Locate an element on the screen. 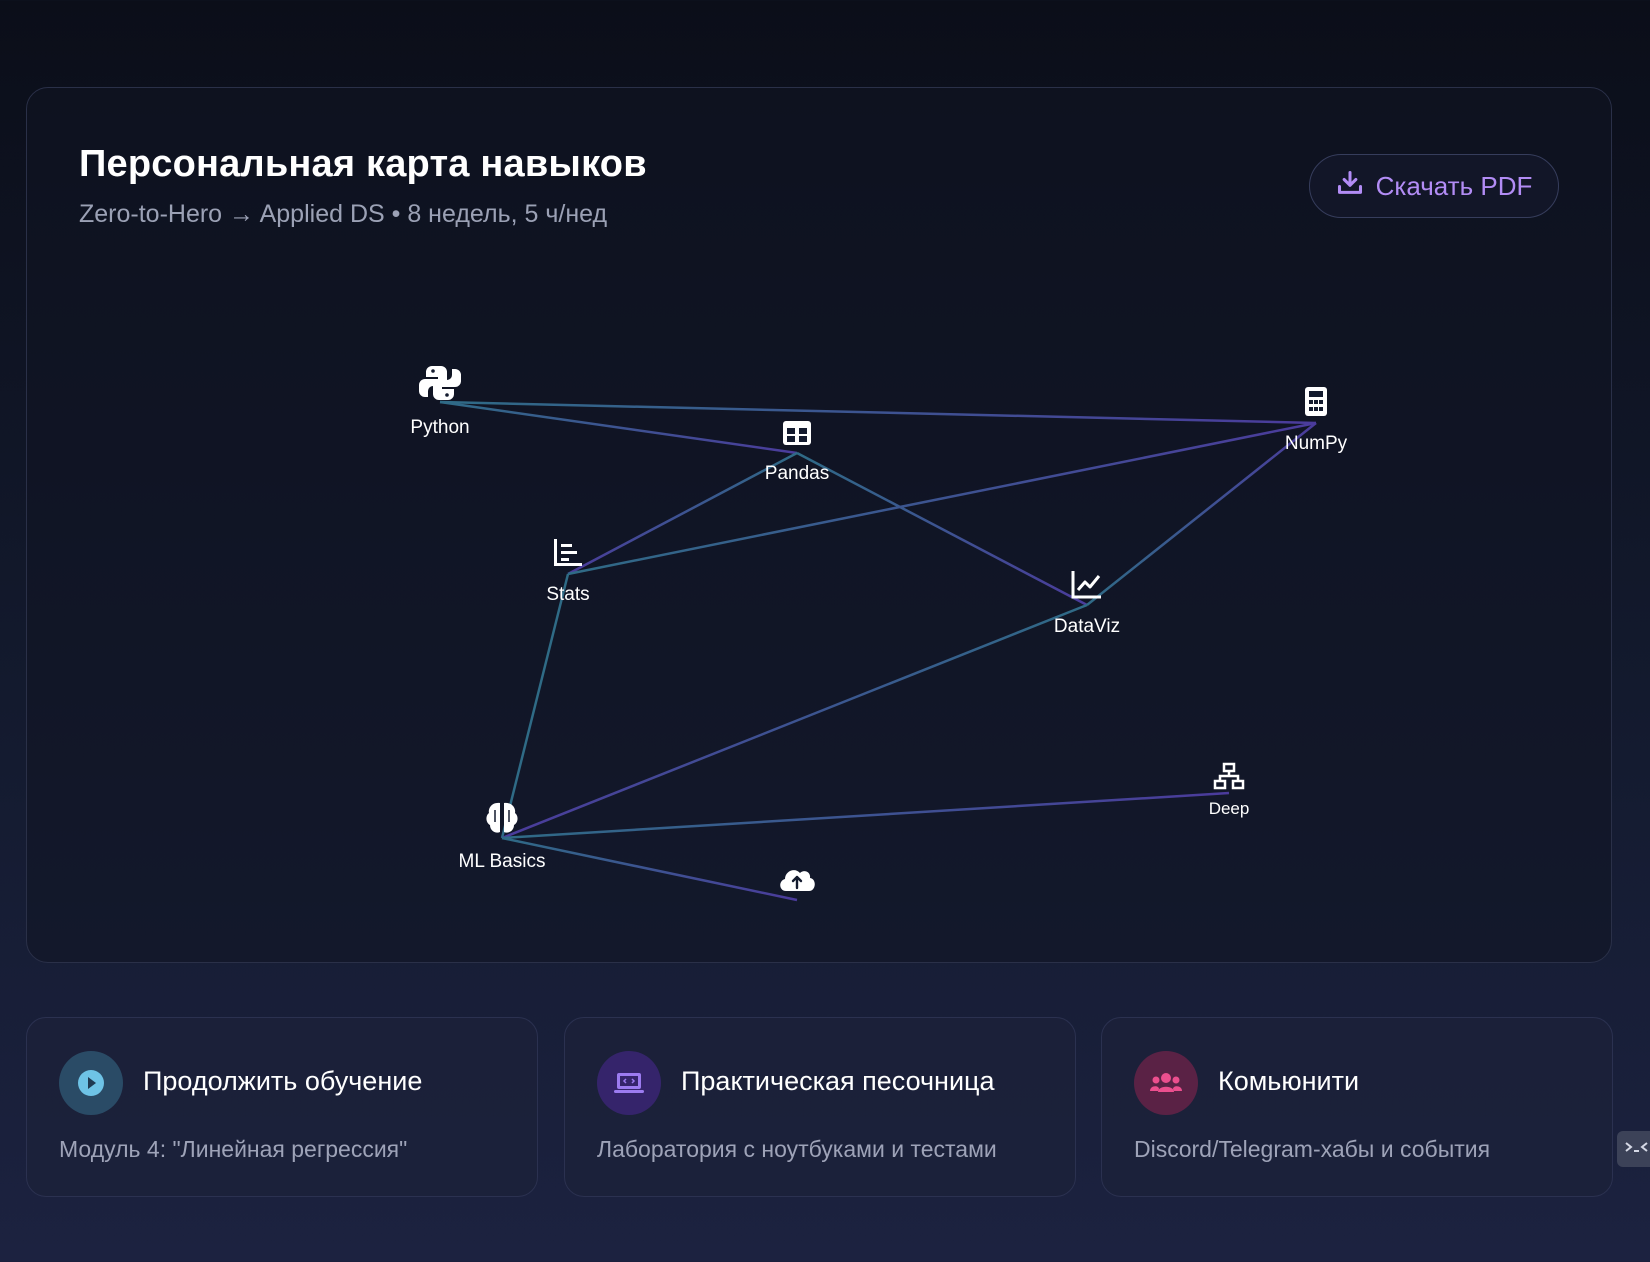 This screenshot has height=1262, width=1650. card-description: Discord/Telegram-хабы и события is located at coordinates (1312, 1149).